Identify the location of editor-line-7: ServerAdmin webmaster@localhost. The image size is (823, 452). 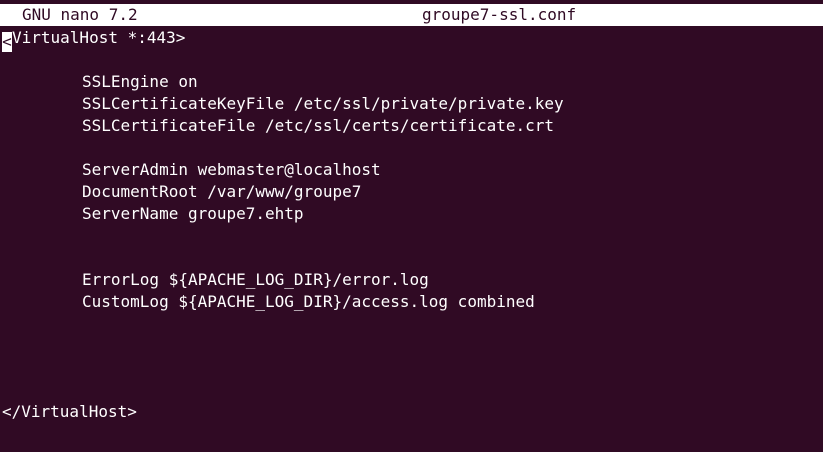
(411, 170).